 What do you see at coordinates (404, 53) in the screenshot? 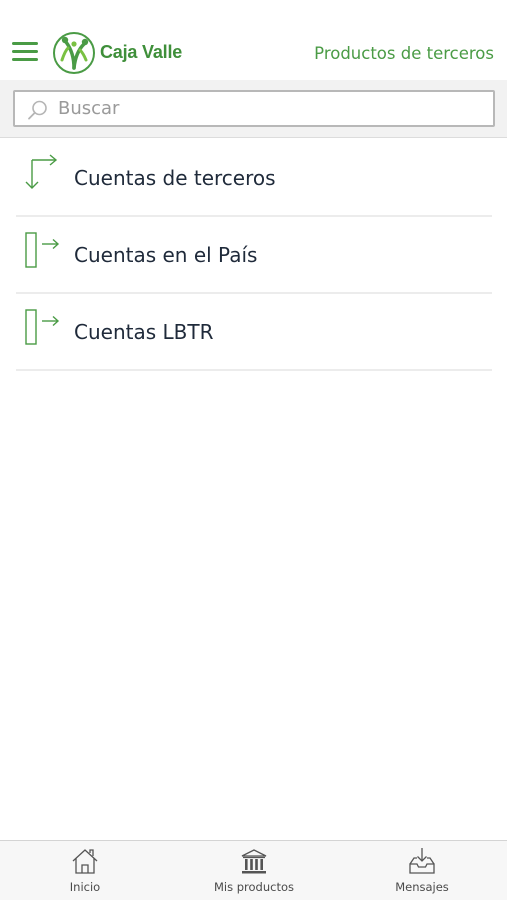
I see `page-title: Productos de terceros` at bounding box center [404, 53].